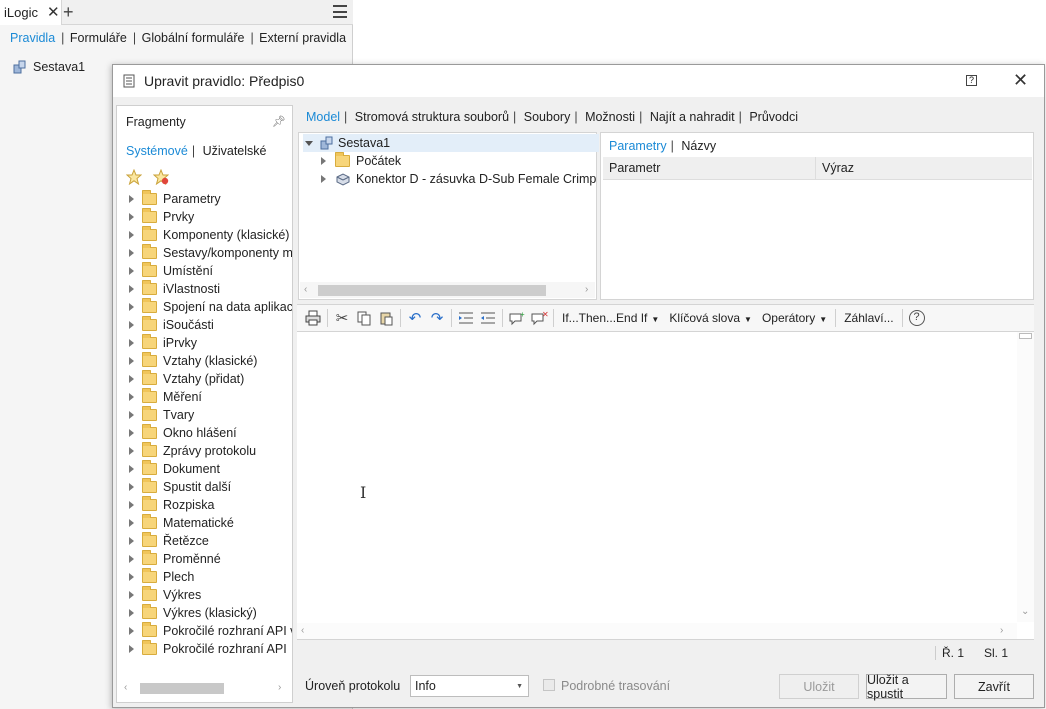 This screenshot has width=1046, height=709. Describe the element at coordinates (657, 631) in the screenshot. I see `editor-hscrollbar: ‹ ›` at that location.